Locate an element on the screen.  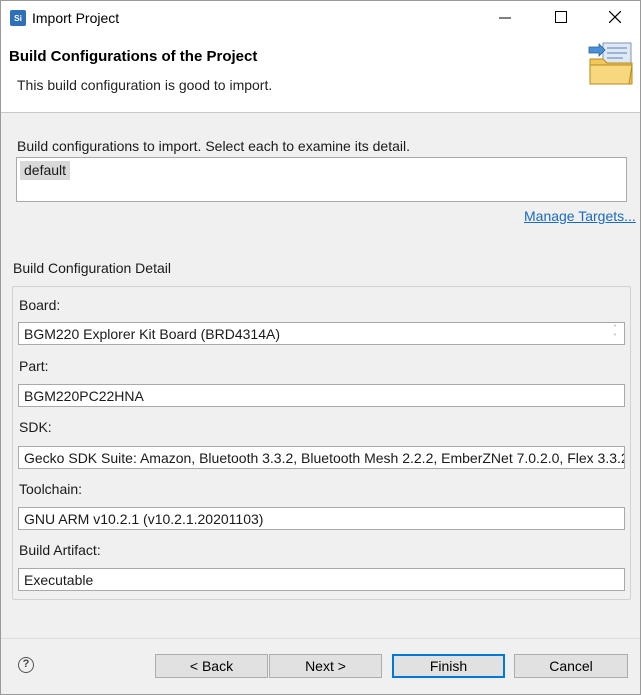
help-icon: ? is located at coordinates (26, 665).